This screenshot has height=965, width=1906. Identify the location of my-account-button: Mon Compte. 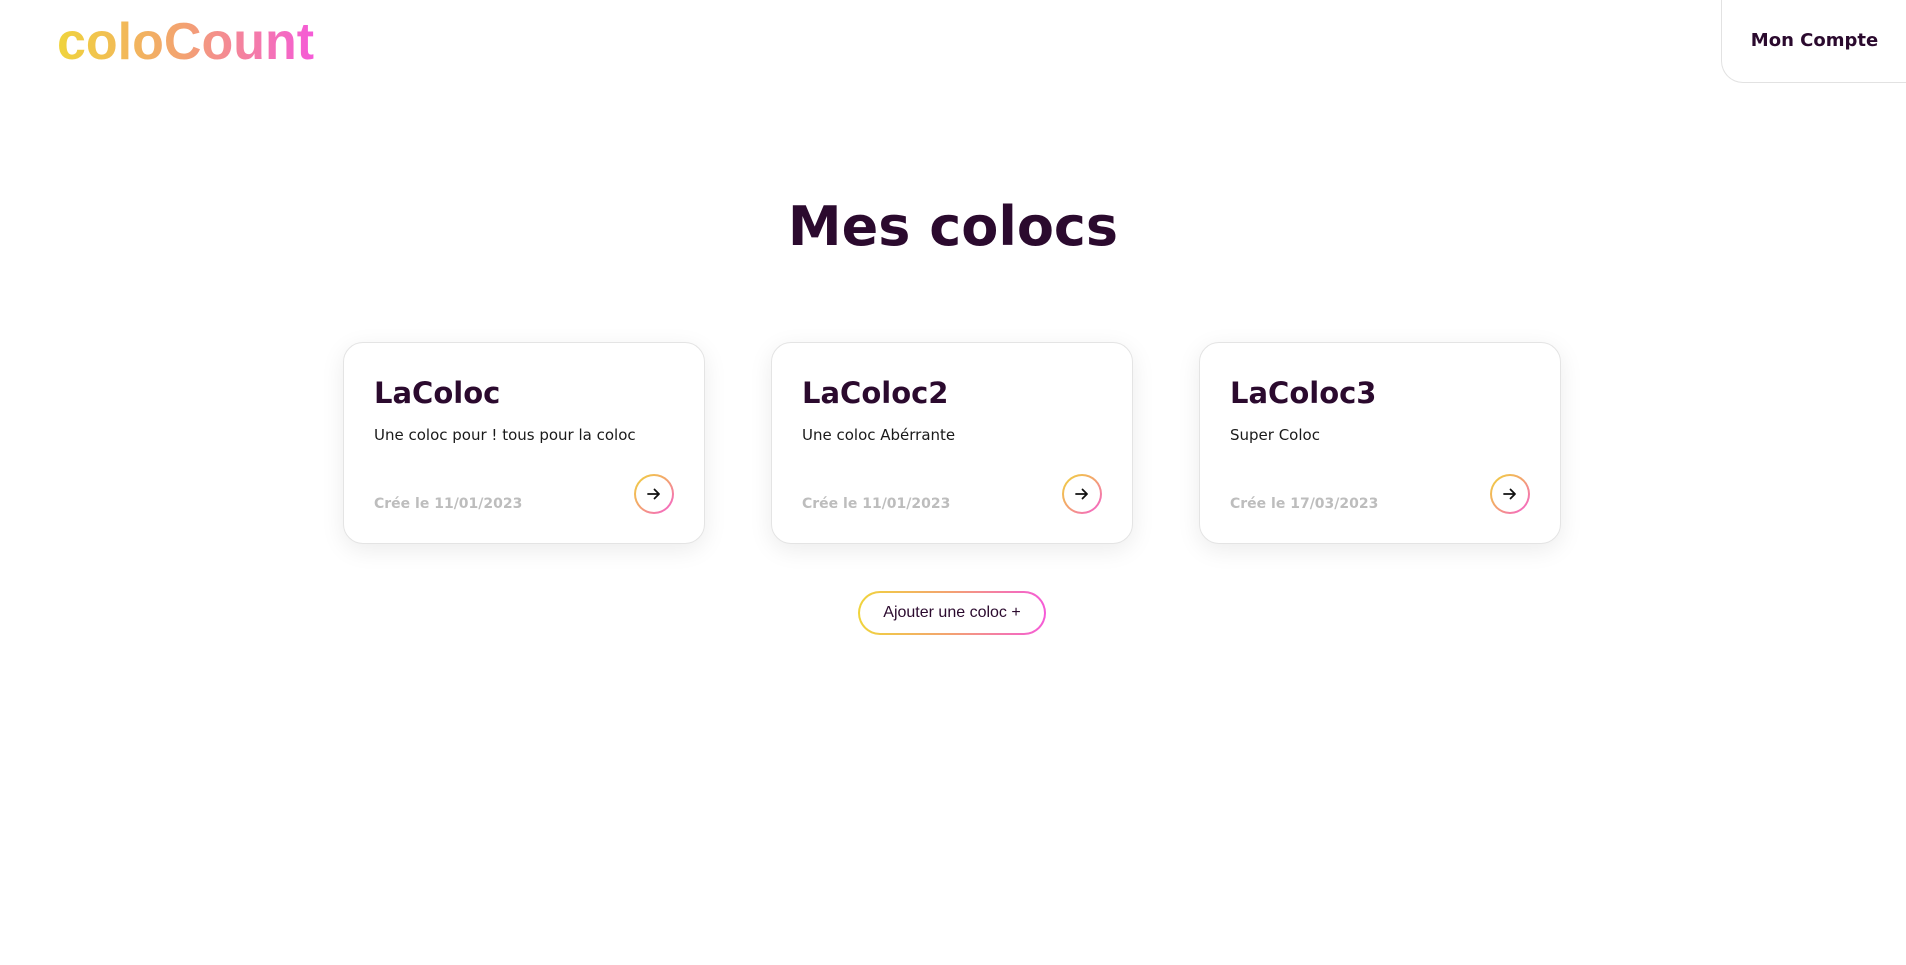
(1813, 41).